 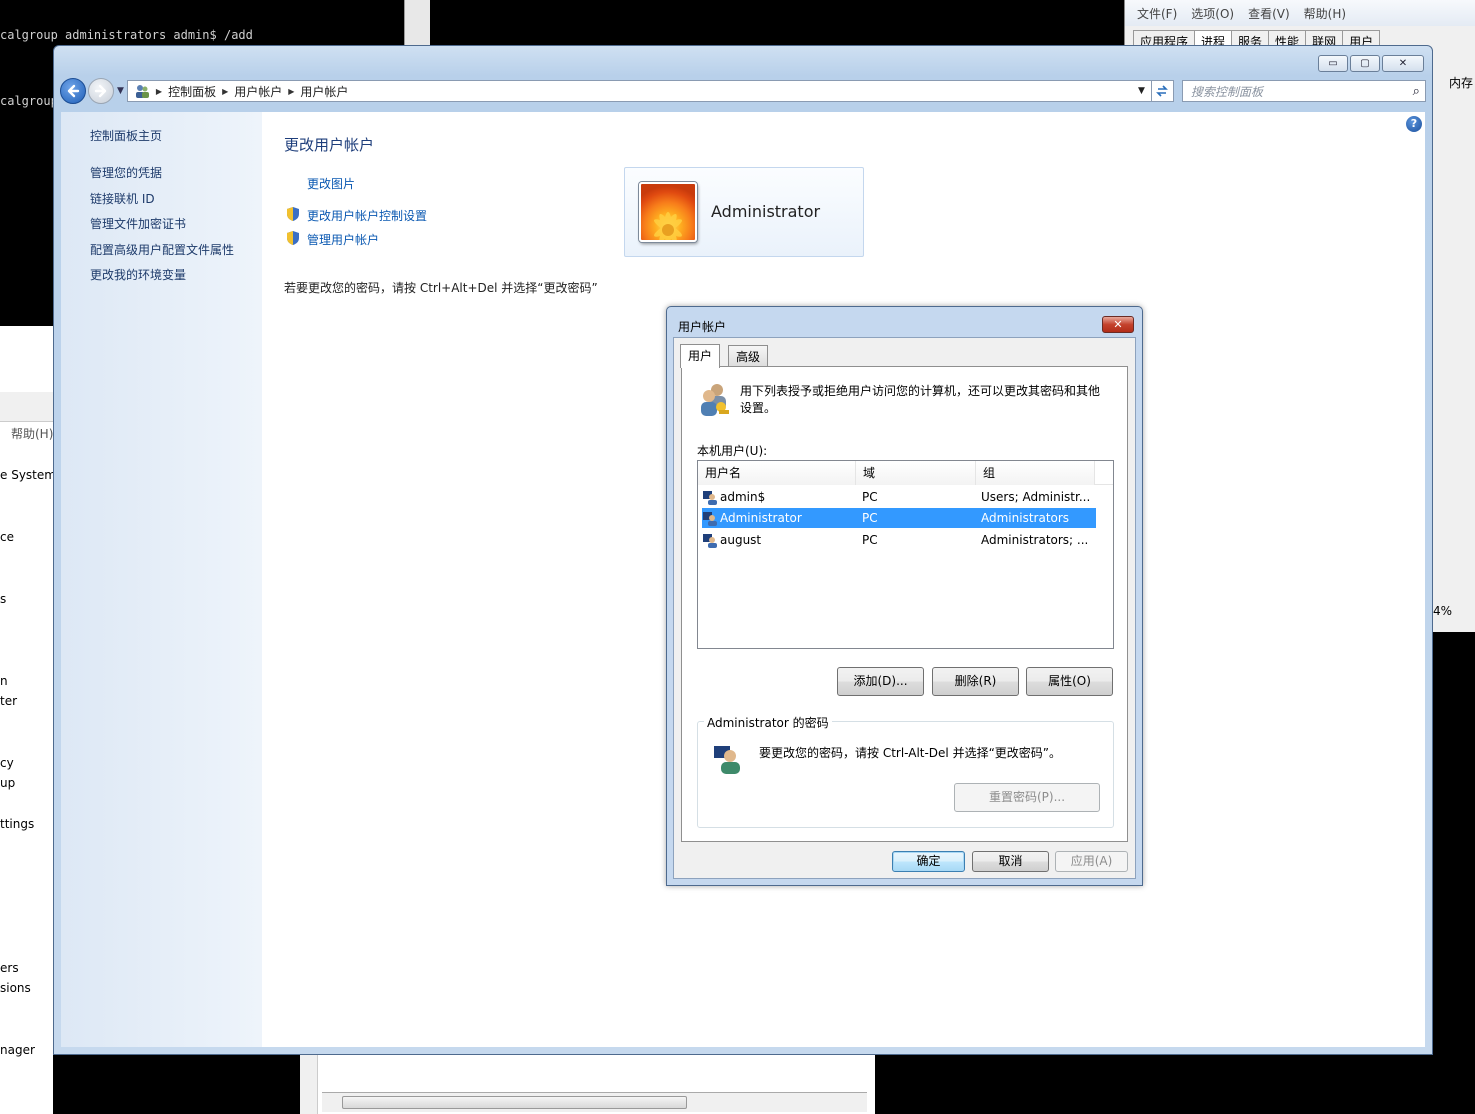 I want to click on apply-button: 应用(A), so click(x=1091, y=861).